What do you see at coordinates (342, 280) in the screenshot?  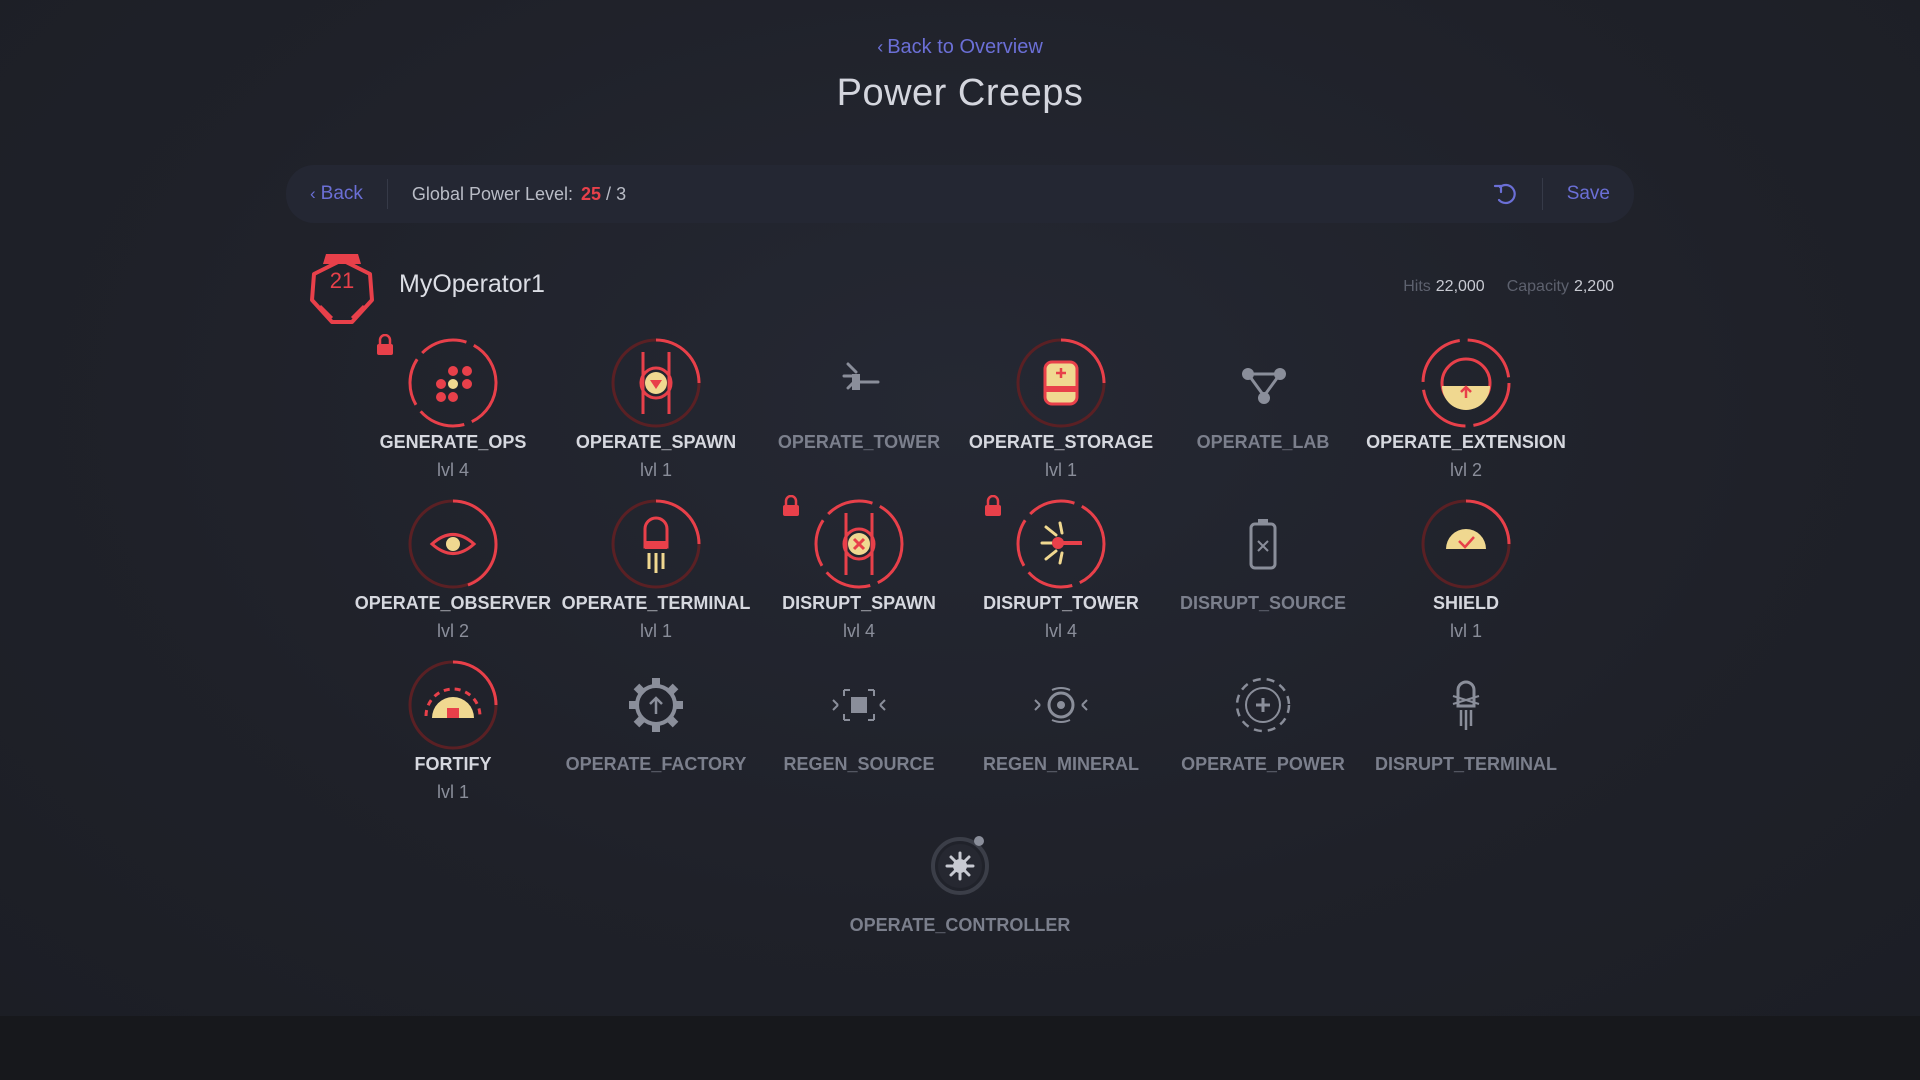 I see `creep-level: 21` at bounding box center [342, 280].